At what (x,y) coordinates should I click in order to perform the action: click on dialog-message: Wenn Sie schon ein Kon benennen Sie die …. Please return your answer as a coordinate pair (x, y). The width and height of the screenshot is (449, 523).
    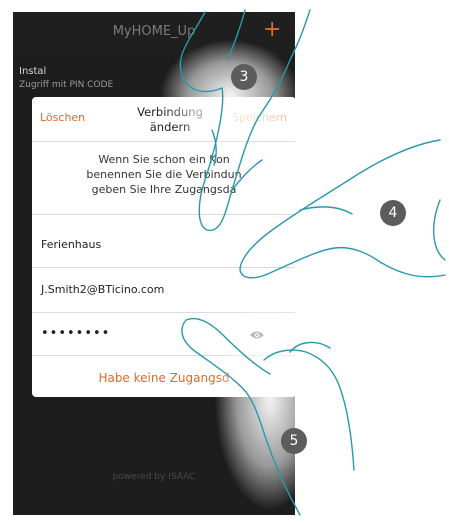
    Looking at the image, I should click on (164, 174).